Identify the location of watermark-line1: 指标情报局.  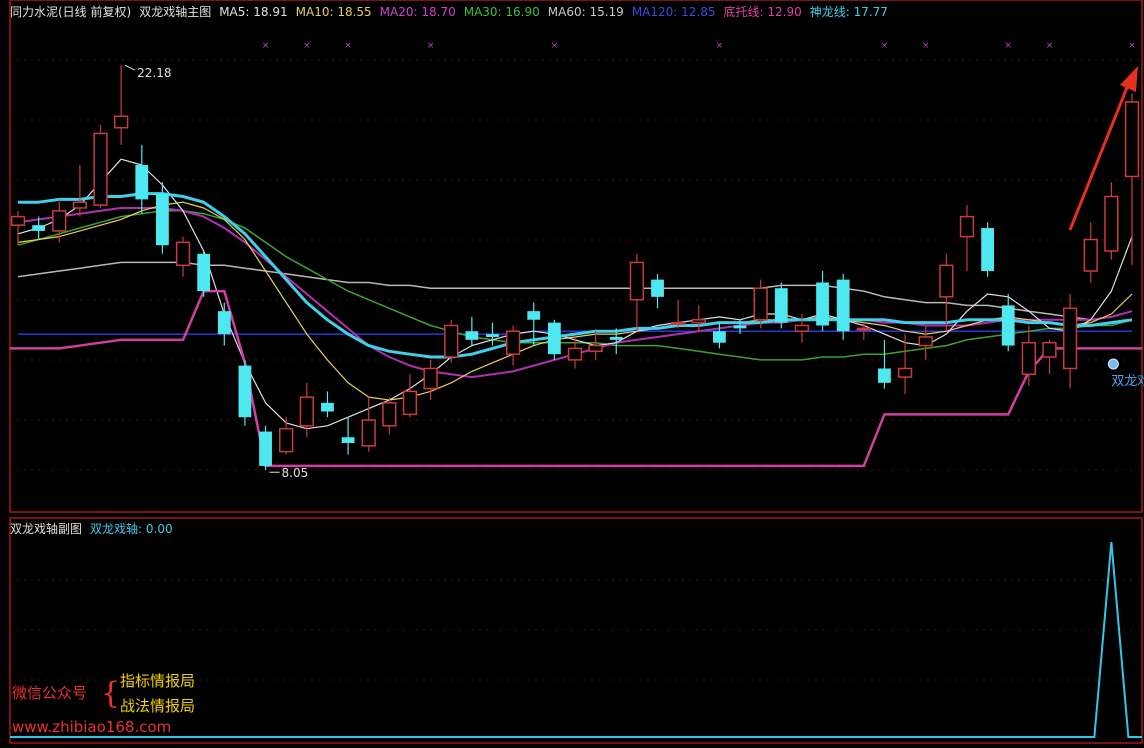
(158, 681).